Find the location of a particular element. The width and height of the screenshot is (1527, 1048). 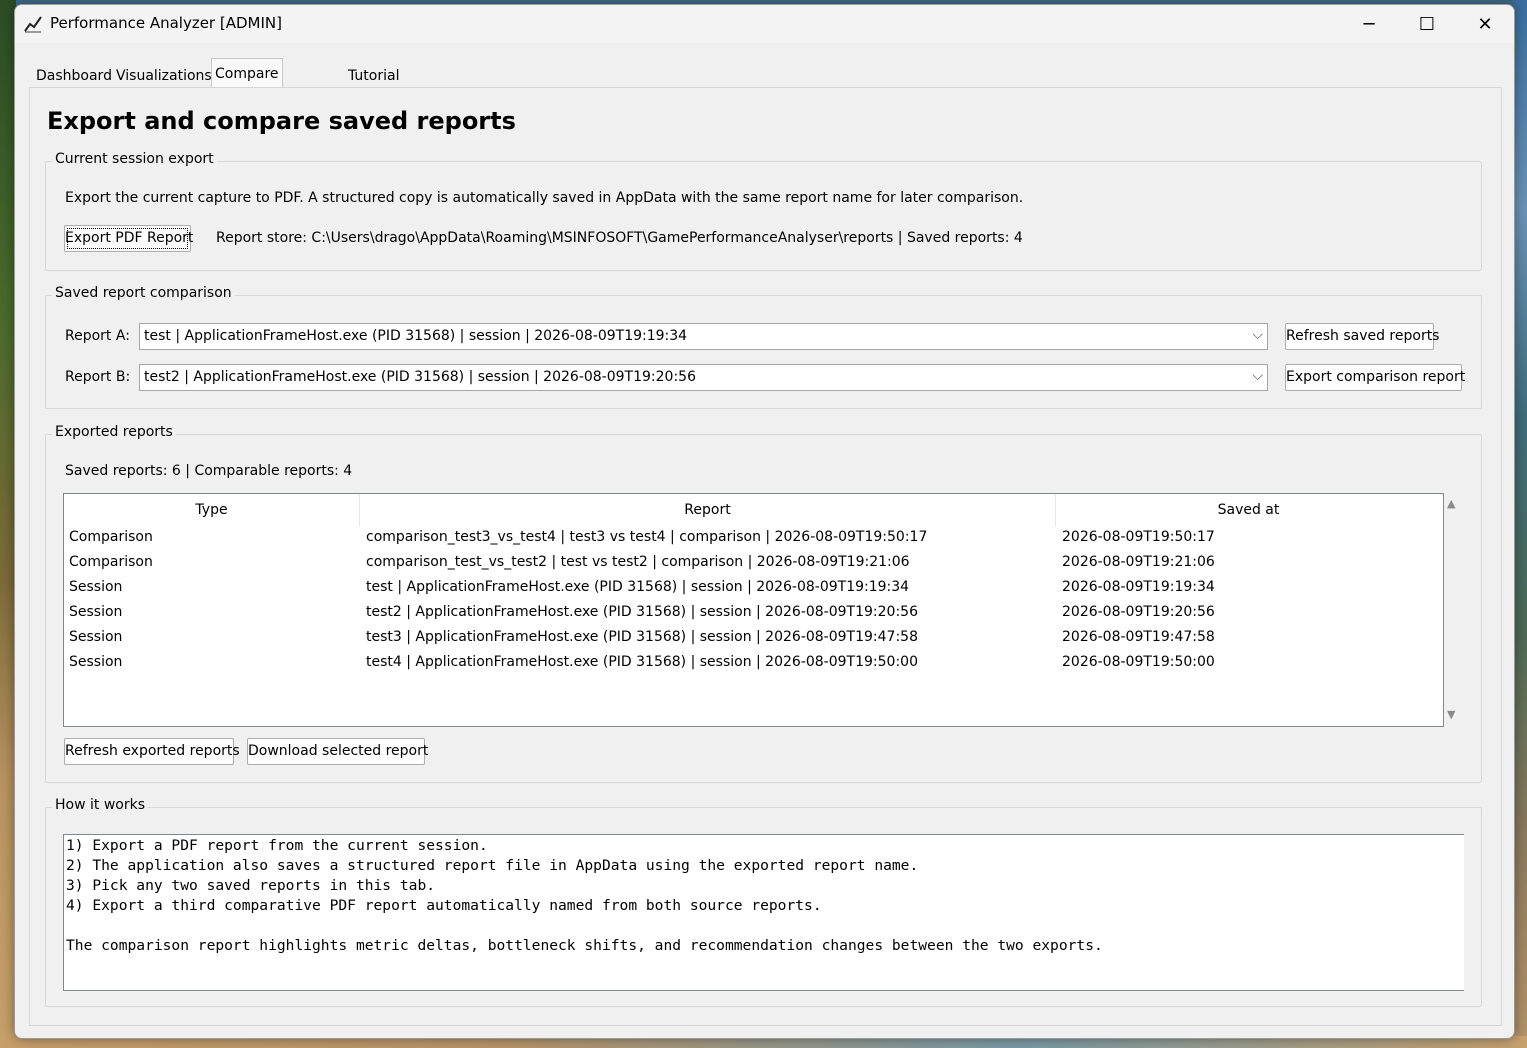

export-pdf-button: Export PDF Report is located at coordinates (128, 238).